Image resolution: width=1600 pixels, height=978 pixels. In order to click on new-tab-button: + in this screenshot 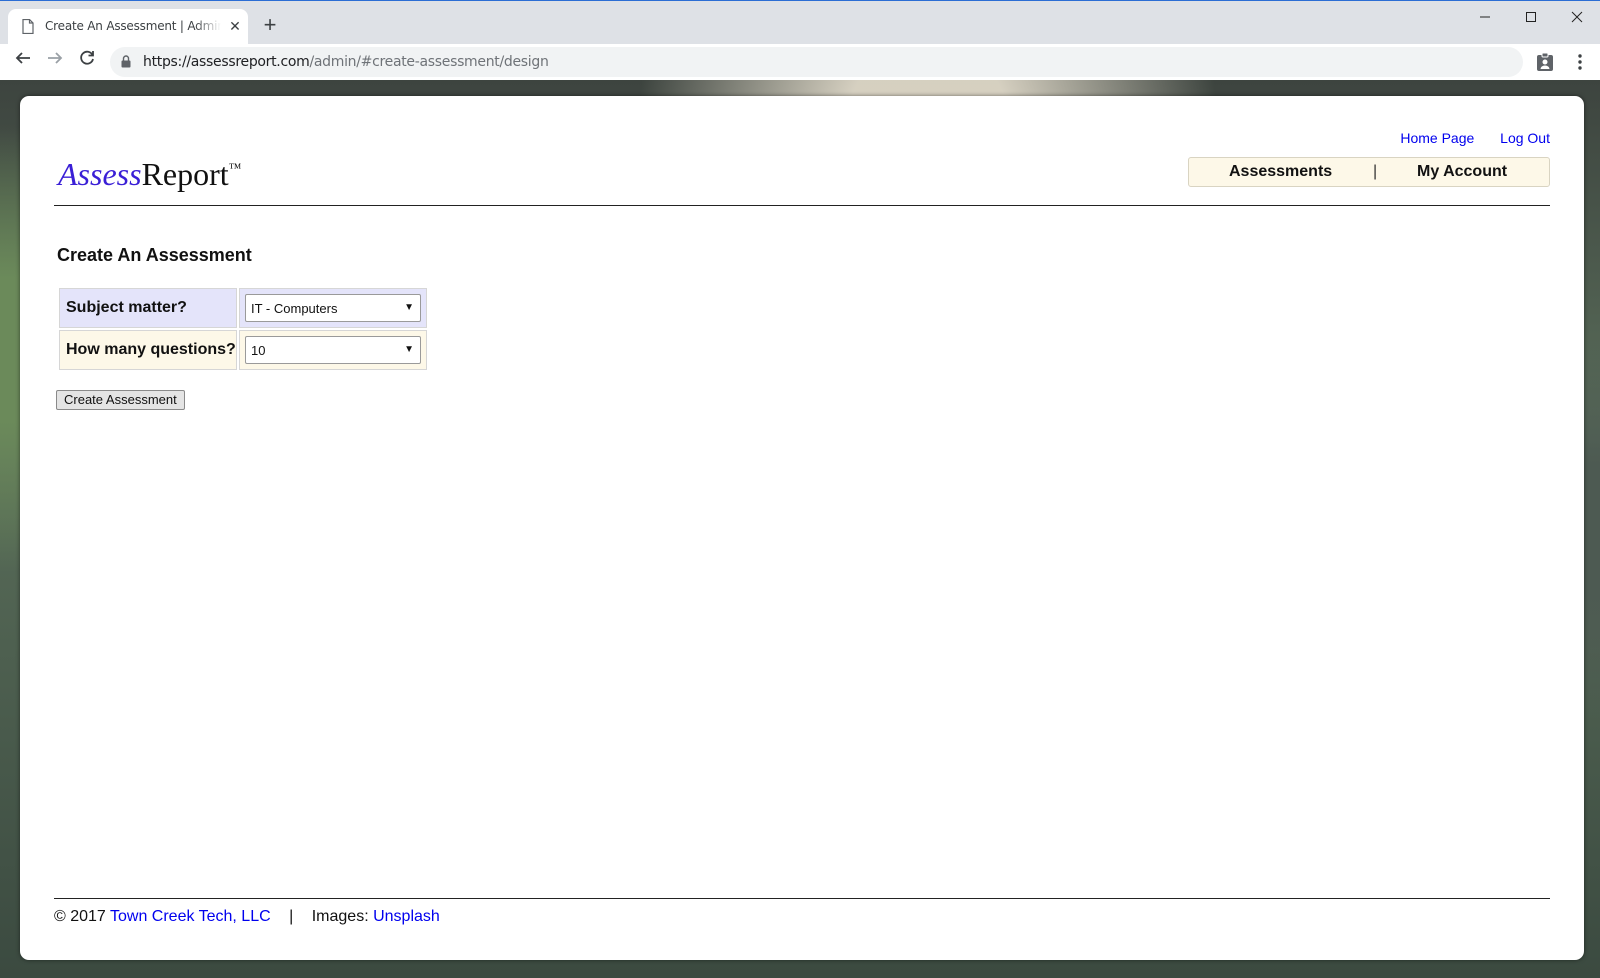, I will do `click(270, 26)`.